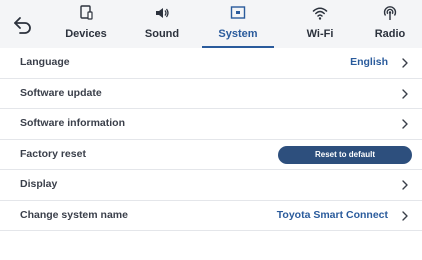  I want to click on setting-software-update: Software update, so click(211, 94).